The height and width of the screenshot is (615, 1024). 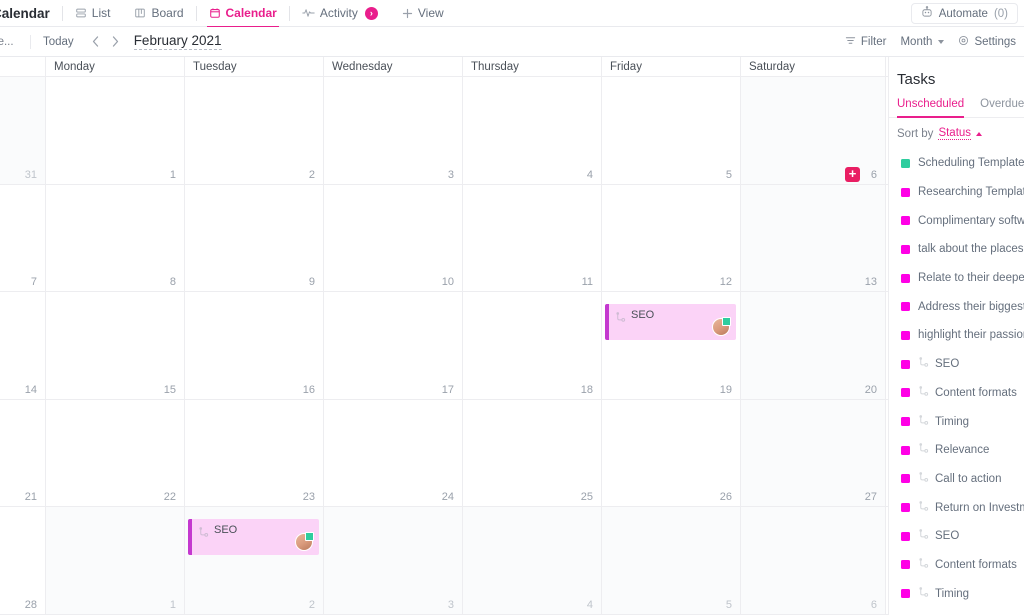 I want to click on filter-button: Filter, so click(x=865, y=42).